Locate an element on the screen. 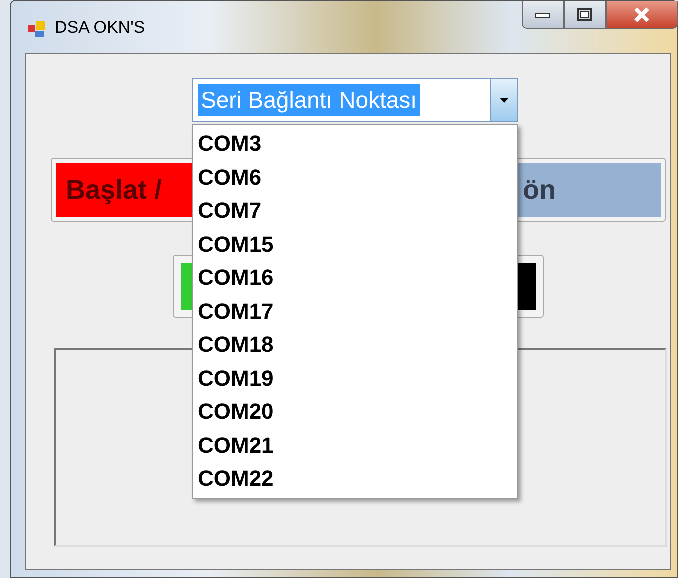 Image resolution: width=678 pixels, height=578 pixels. minimize-icon is located at coordinates (543, 15).